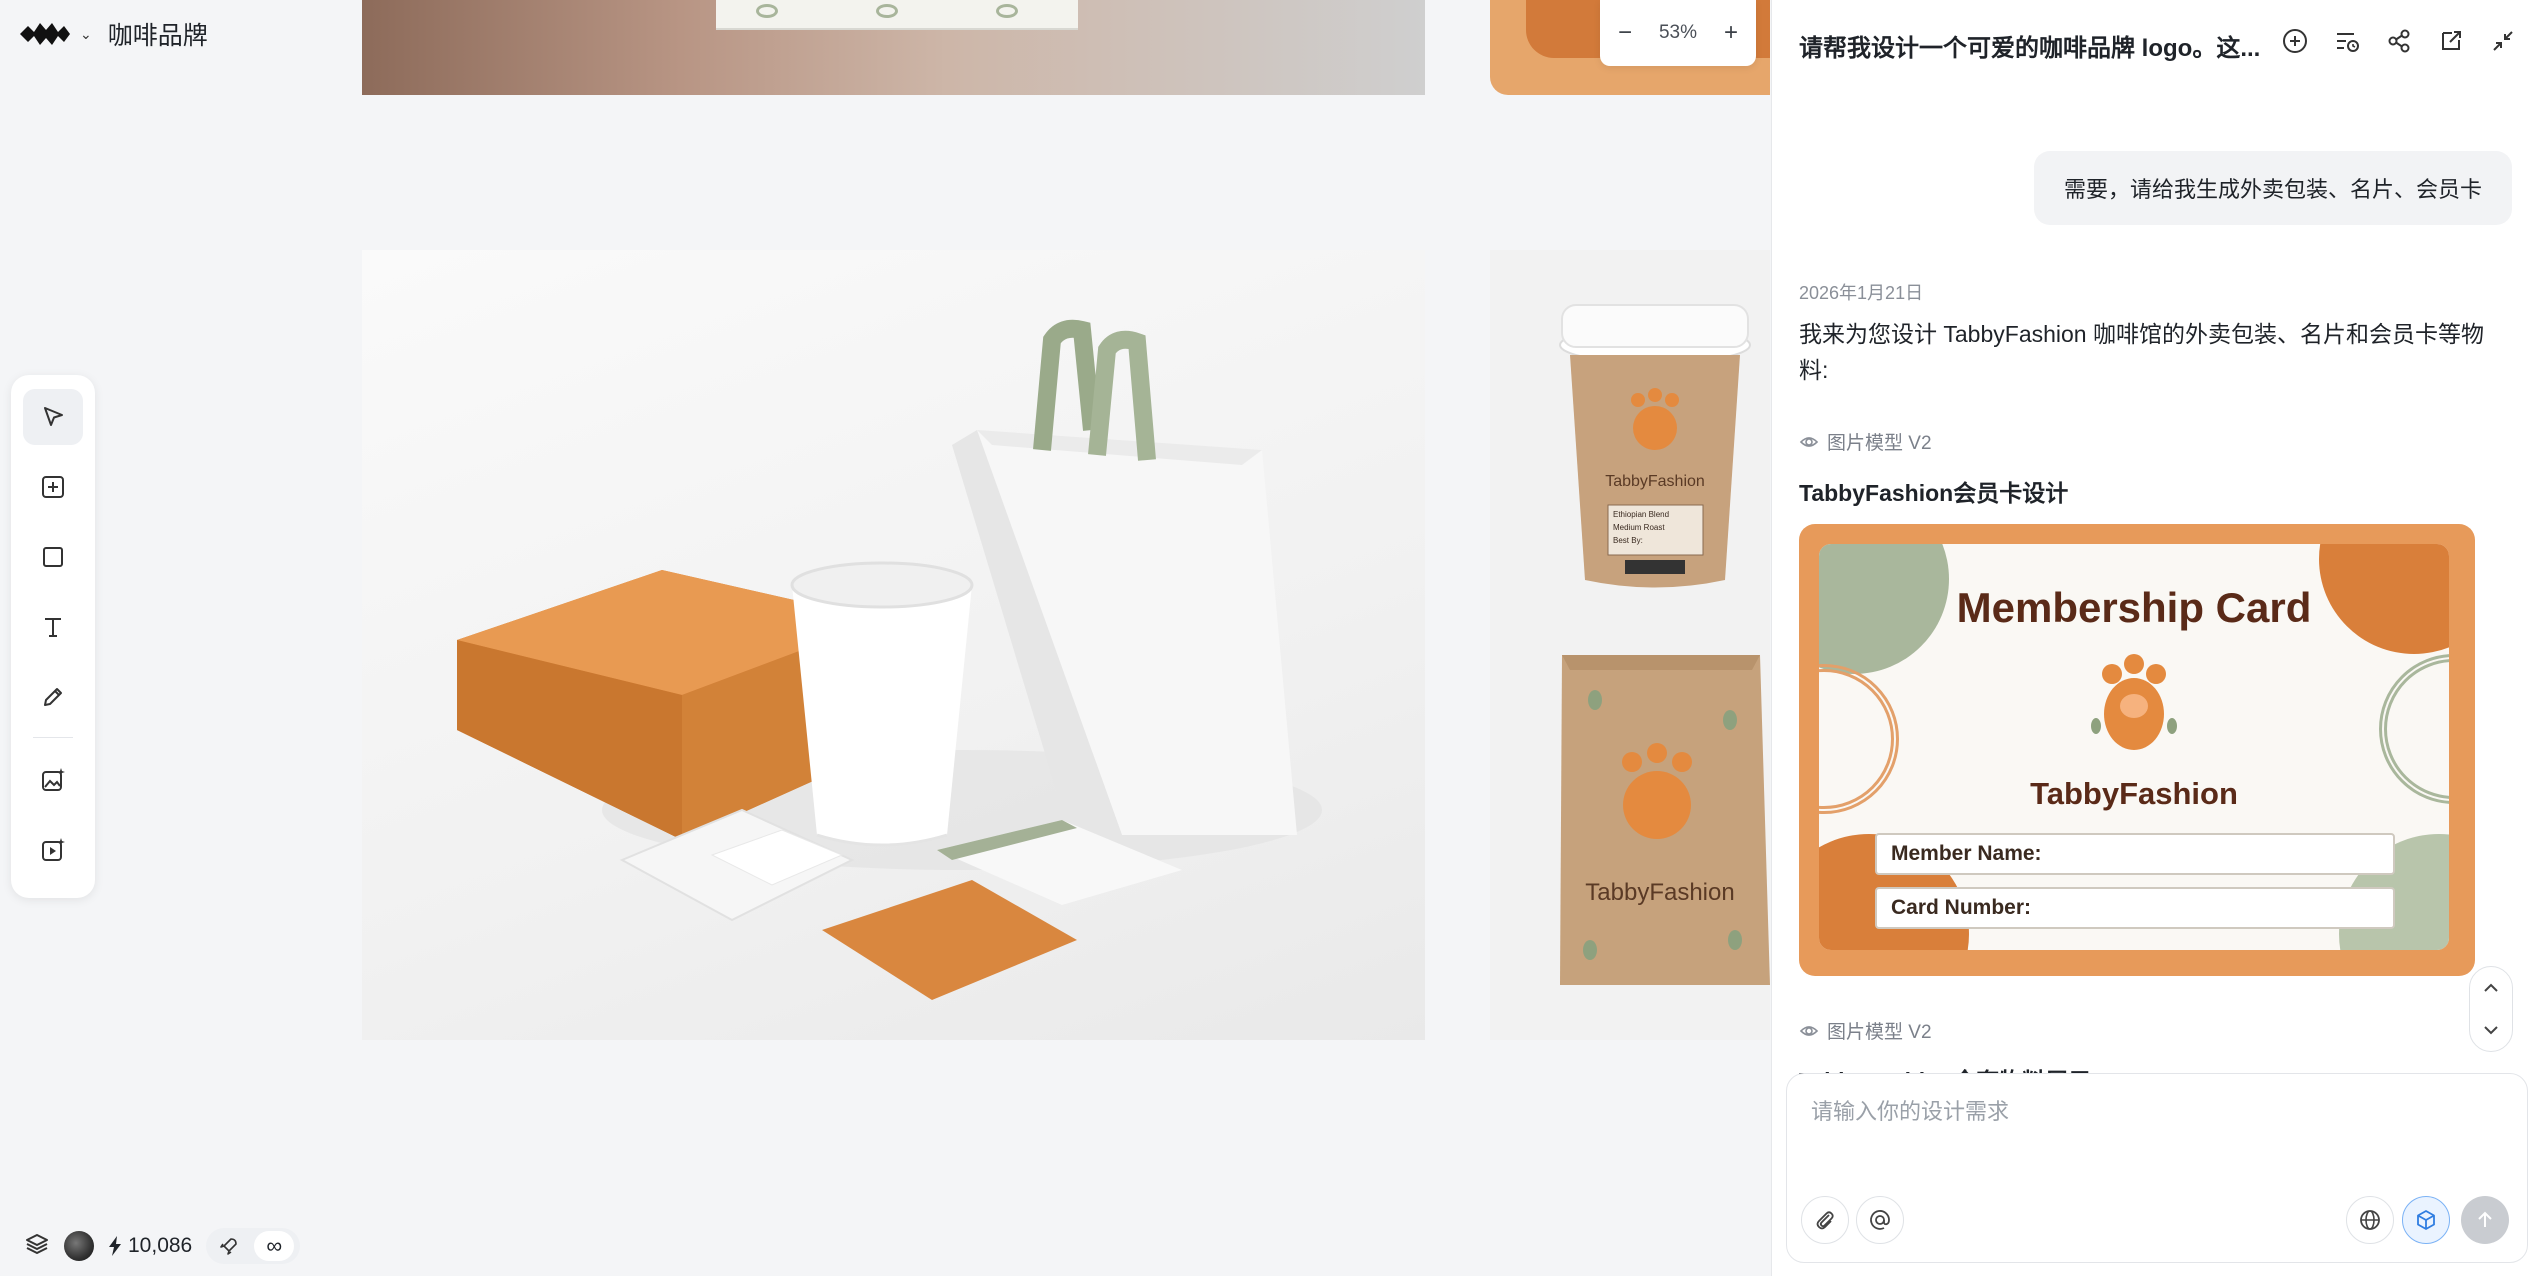  I want to click on zoom-level: 53%, so click(1678, 33).